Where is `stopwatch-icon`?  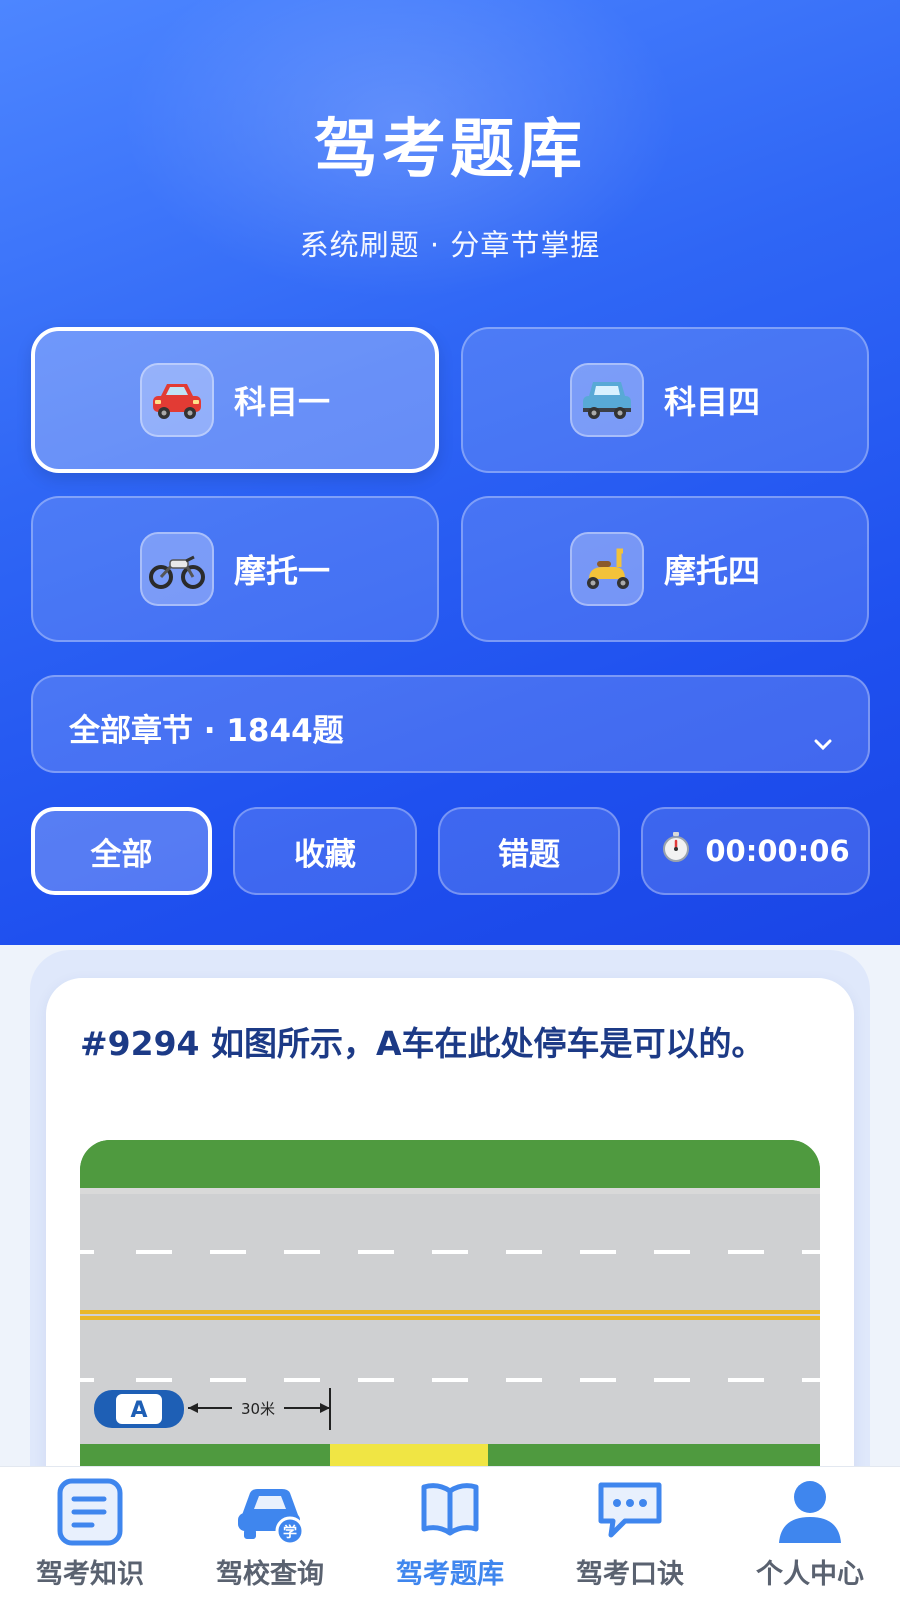
stopwatch-icon is located at coordinates (676, 851).